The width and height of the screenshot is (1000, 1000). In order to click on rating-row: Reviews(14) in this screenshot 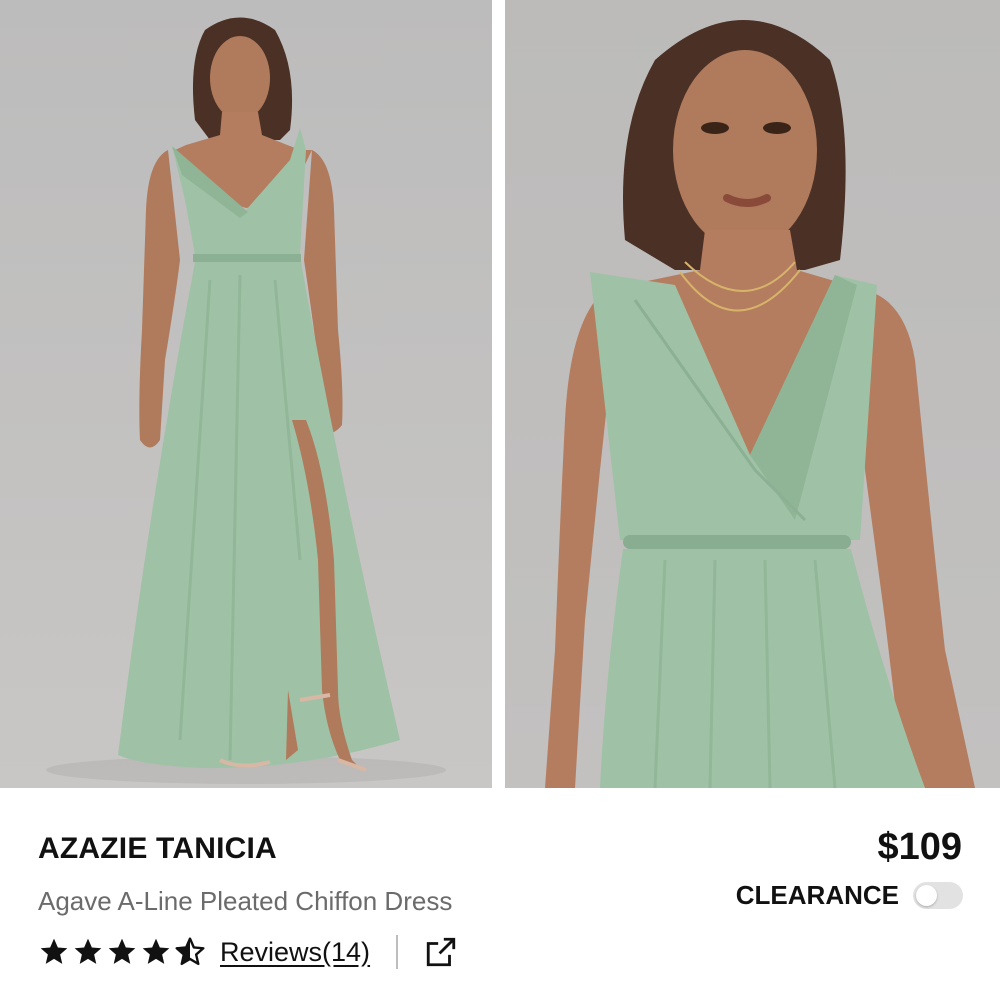, I will do `click(248, 952)`.